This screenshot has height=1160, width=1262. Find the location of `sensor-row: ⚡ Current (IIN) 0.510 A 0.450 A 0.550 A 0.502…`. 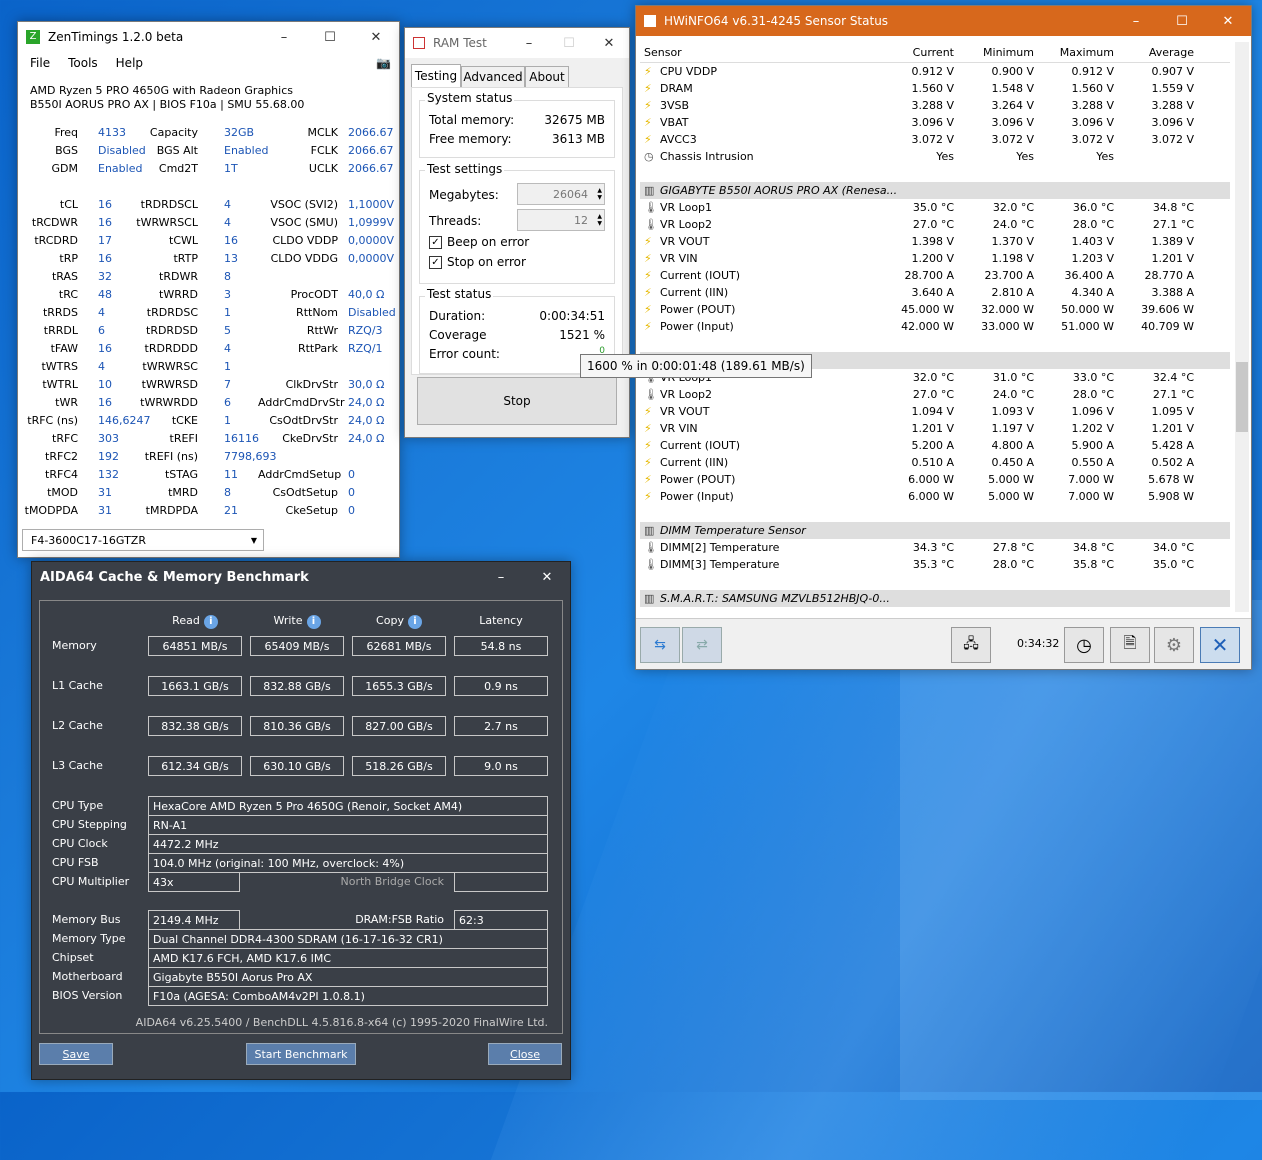

sensor-row: ⚡ Current (IIN) 0.510 A 0.450 A 0.550 A 0.502… is located at coordinates (935, 462).